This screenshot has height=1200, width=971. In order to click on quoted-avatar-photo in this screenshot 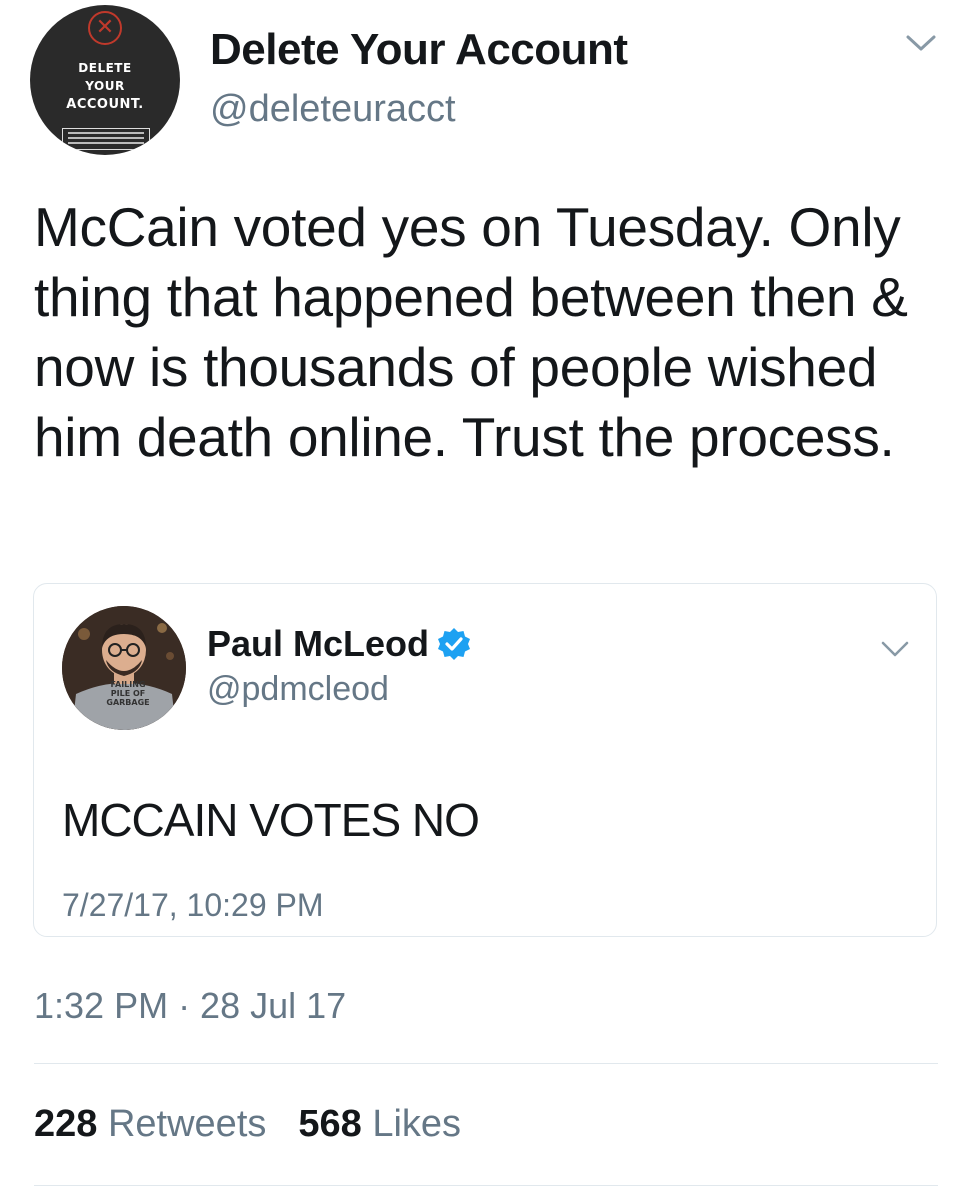, I will do `click(124, 668)`.